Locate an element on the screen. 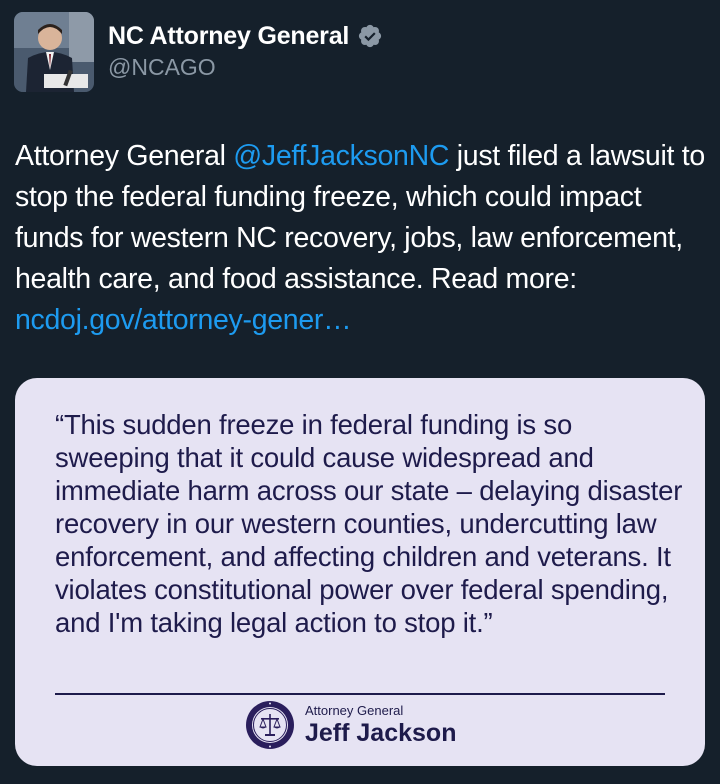 The width and height of the screenshot is (720, 784). profile-photo is located at coordinates (54, 52).